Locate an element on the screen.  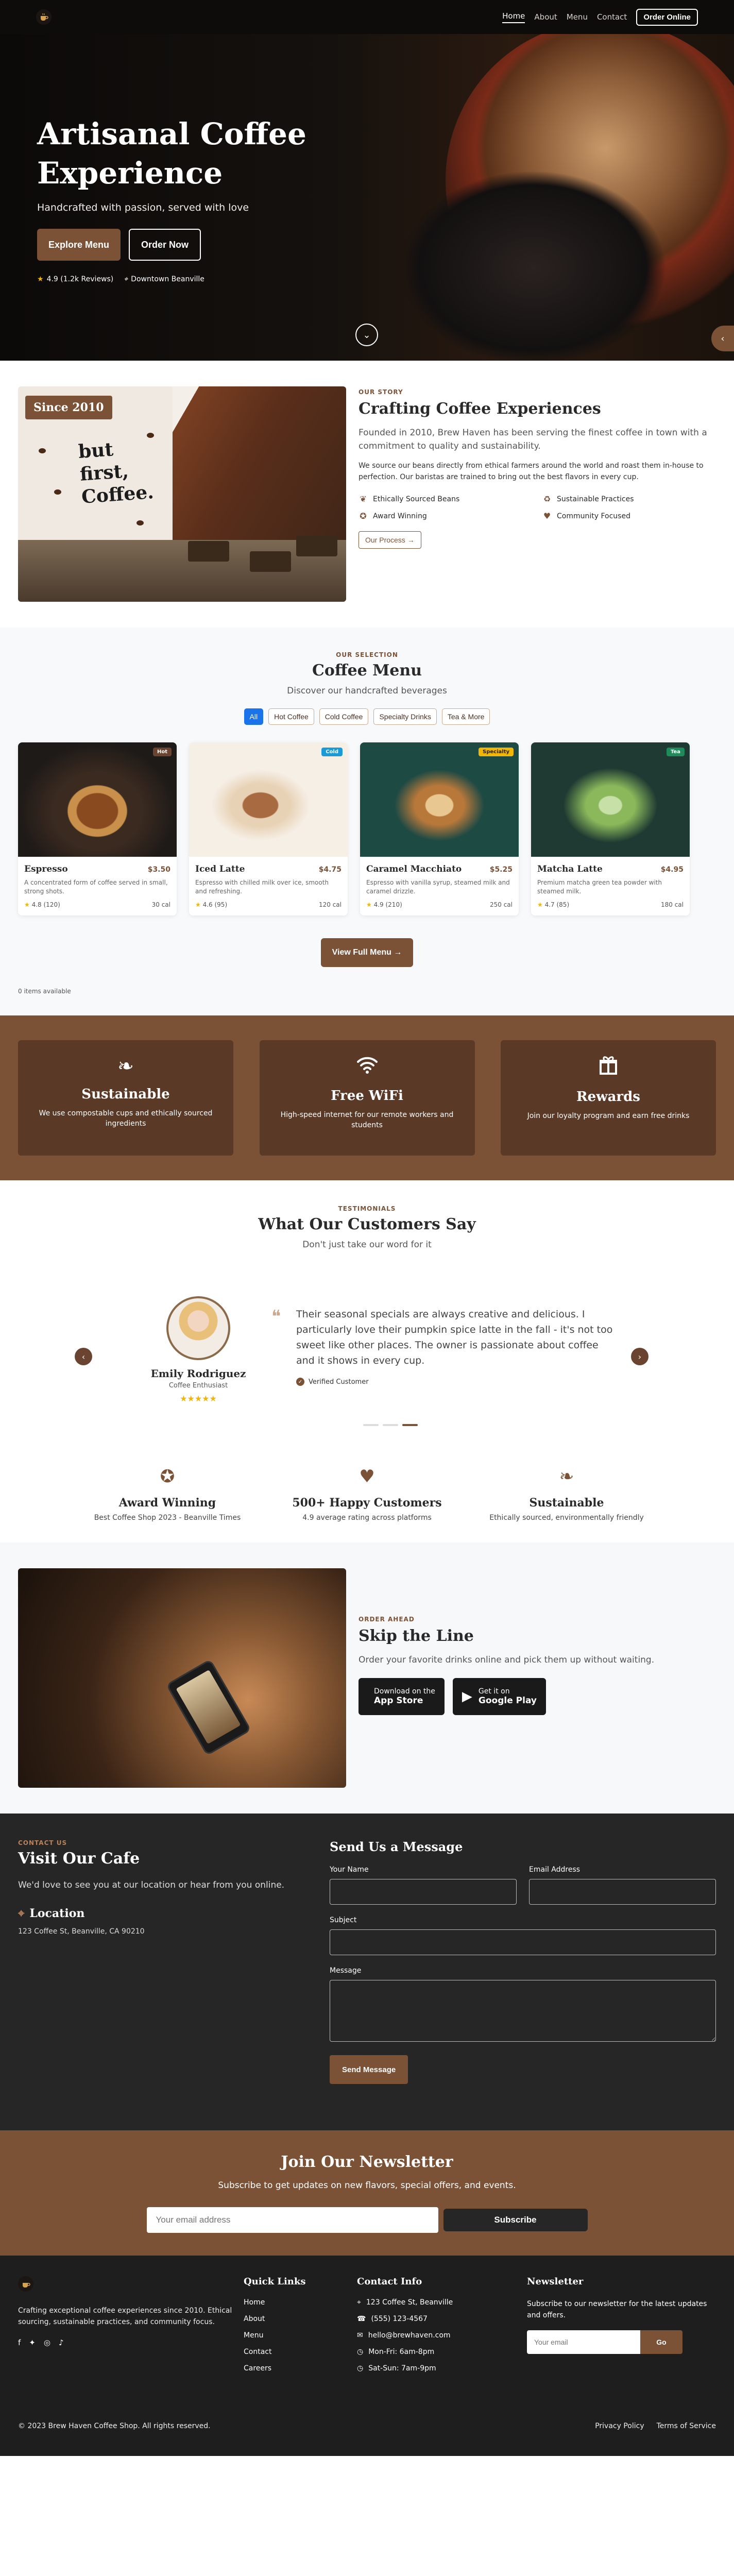
nav-link-contact: Contact is located at coordinates (612, 17).